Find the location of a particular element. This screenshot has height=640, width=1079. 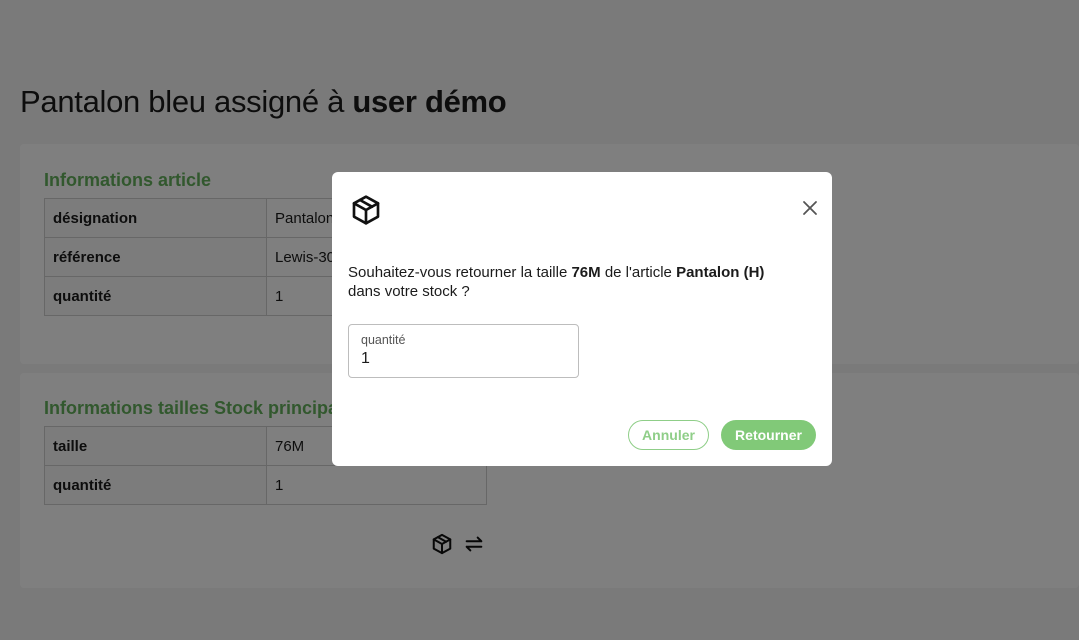

message-text: de l'article is located at coordinates (638, 272).